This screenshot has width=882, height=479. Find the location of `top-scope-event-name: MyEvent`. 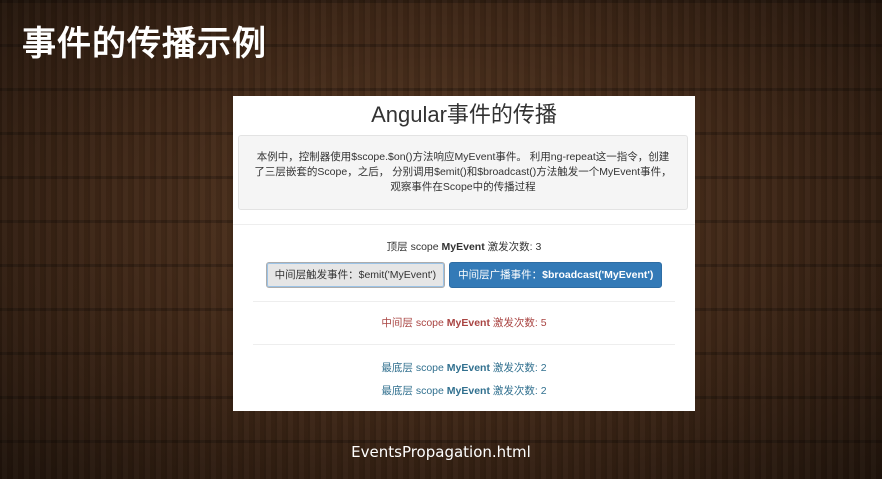

top-scope-event-name: MyEvent is located at coordinates (463, 247).